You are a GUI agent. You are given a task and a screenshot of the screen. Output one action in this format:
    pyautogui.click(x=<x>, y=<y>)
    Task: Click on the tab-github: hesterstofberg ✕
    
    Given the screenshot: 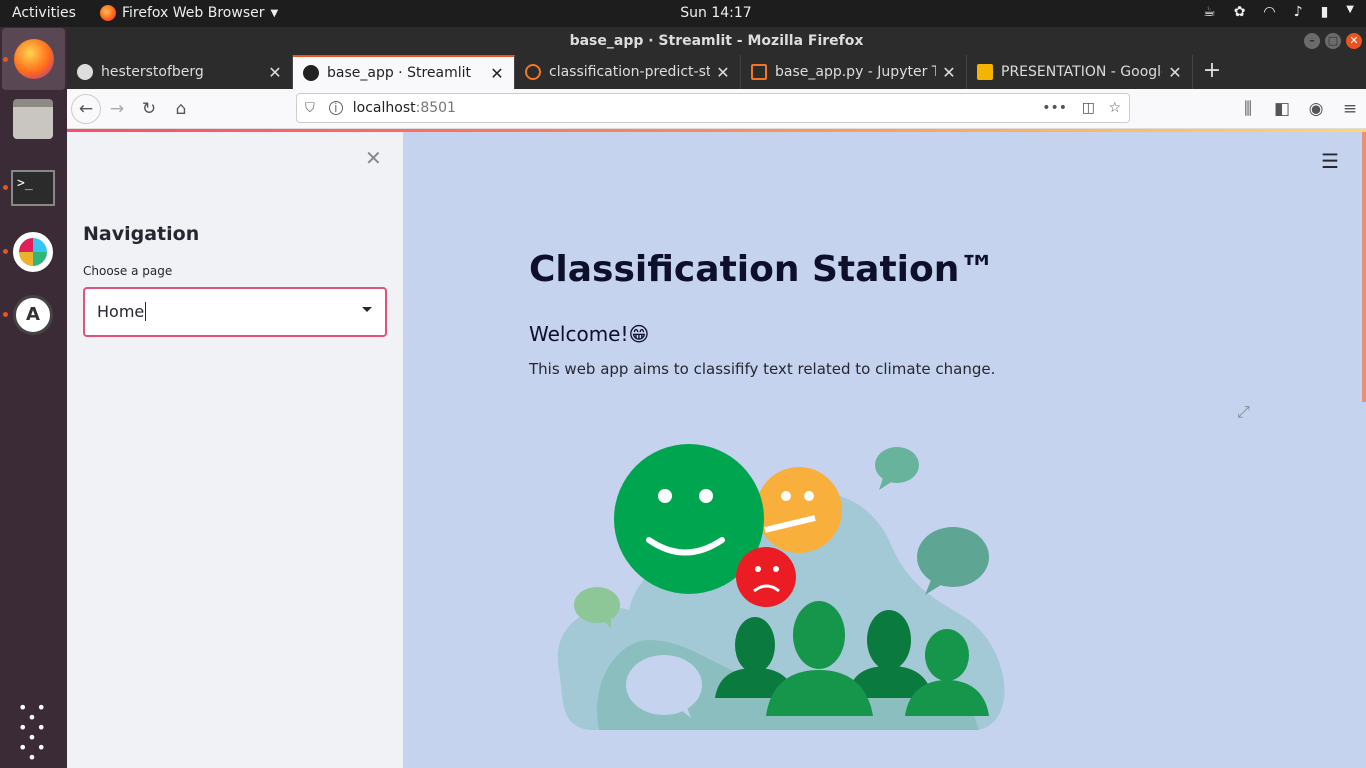 What is the action you would take?
    pyautogui.click(x=180, y=72)
    